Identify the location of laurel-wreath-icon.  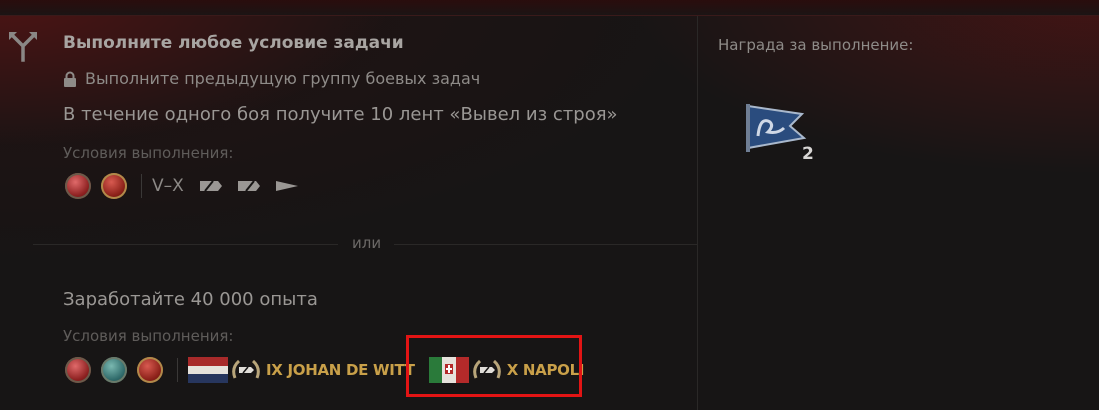
(246, 369).